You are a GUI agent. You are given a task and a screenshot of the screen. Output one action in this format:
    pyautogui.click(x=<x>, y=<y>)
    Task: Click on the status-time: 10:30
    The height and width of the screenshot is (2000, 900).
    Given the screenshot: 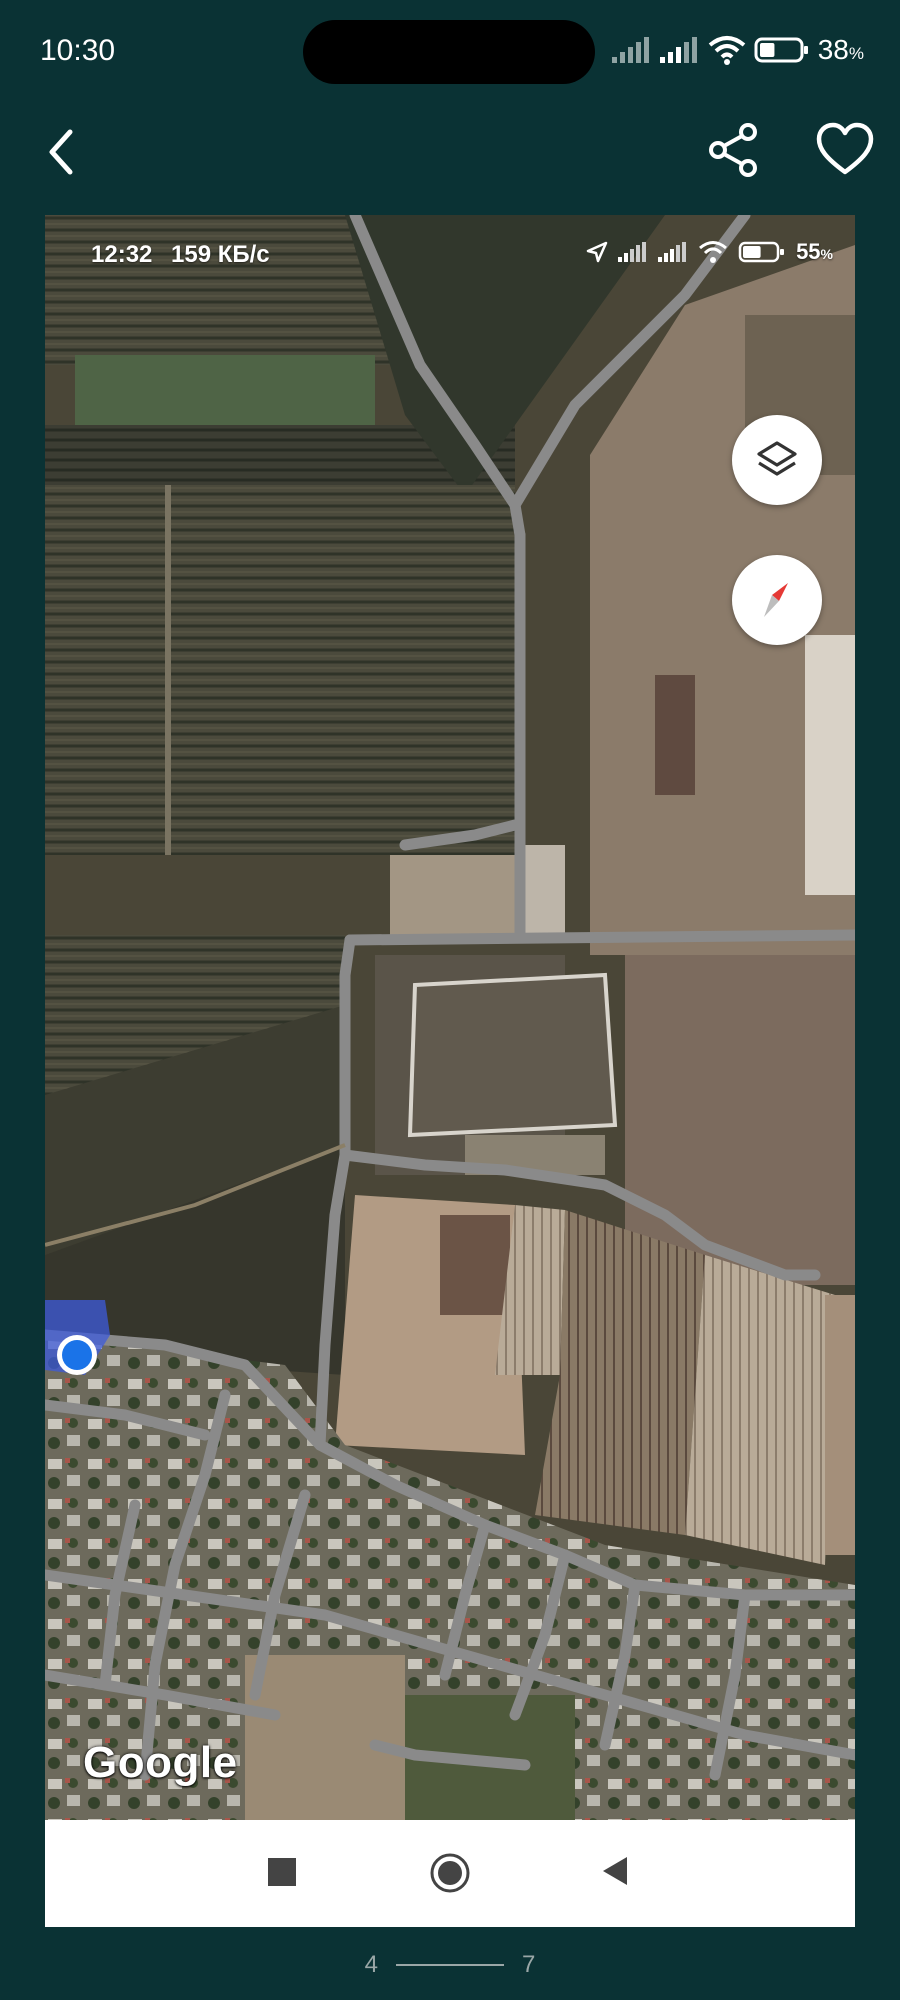 What is the action you would take?
    pyautogui.click(x=78, y=50)
    